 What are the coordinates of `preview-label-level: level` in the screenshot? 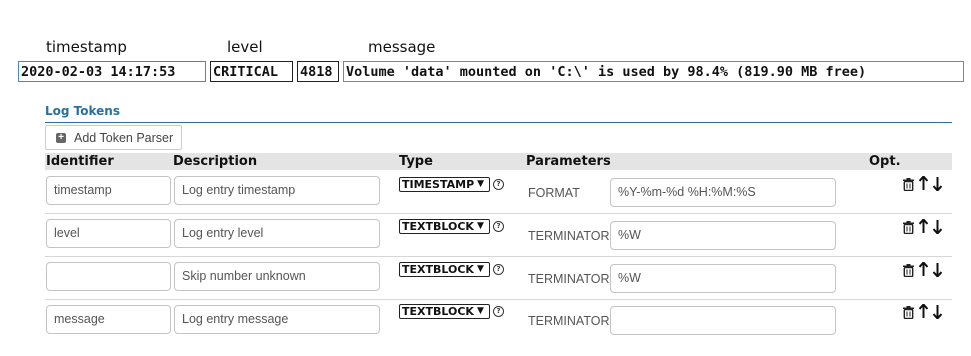 It's located at (245, 47).